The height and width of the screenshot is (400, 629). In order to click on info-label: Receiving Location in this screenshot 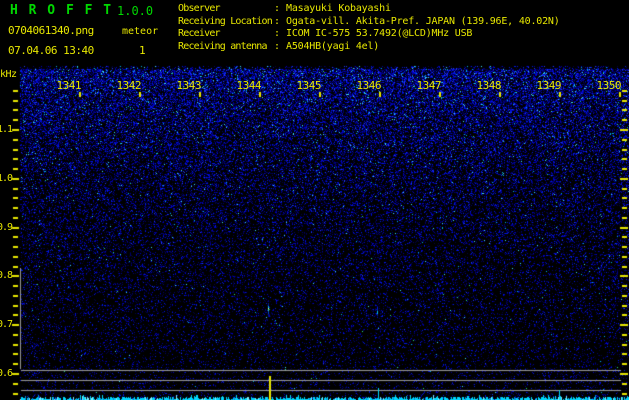, I will do `click(225, 21)`.